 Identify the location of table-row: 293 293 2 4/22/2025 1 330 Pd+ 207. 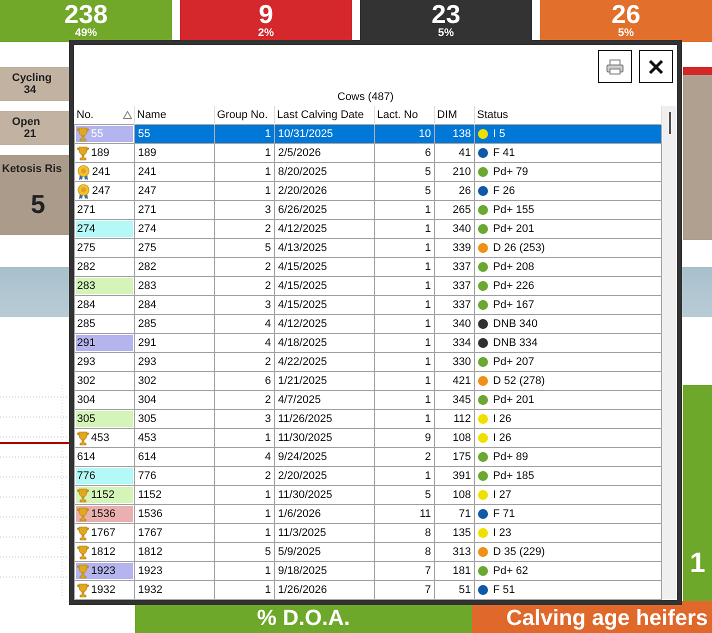
(368, 362).